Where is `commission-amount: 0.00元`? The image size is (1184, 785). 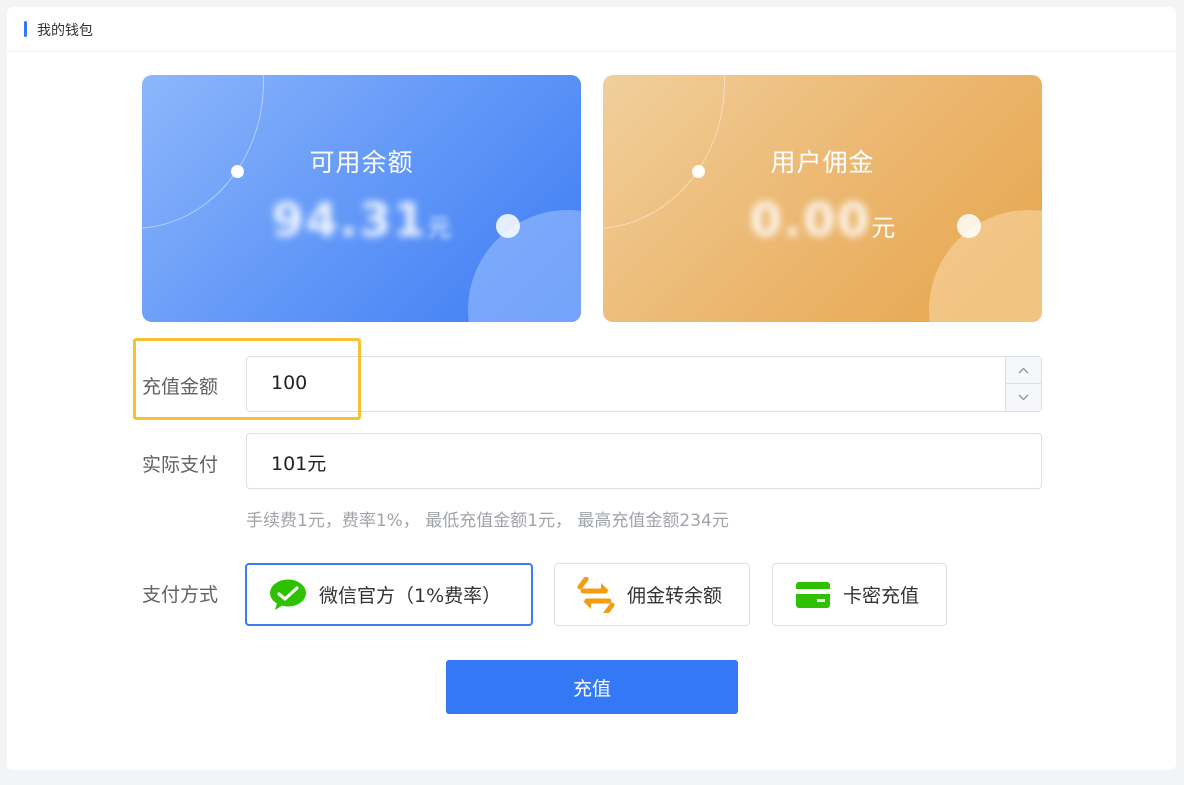
commission-amount: 0.00元 is located at coordinates (822, 220).